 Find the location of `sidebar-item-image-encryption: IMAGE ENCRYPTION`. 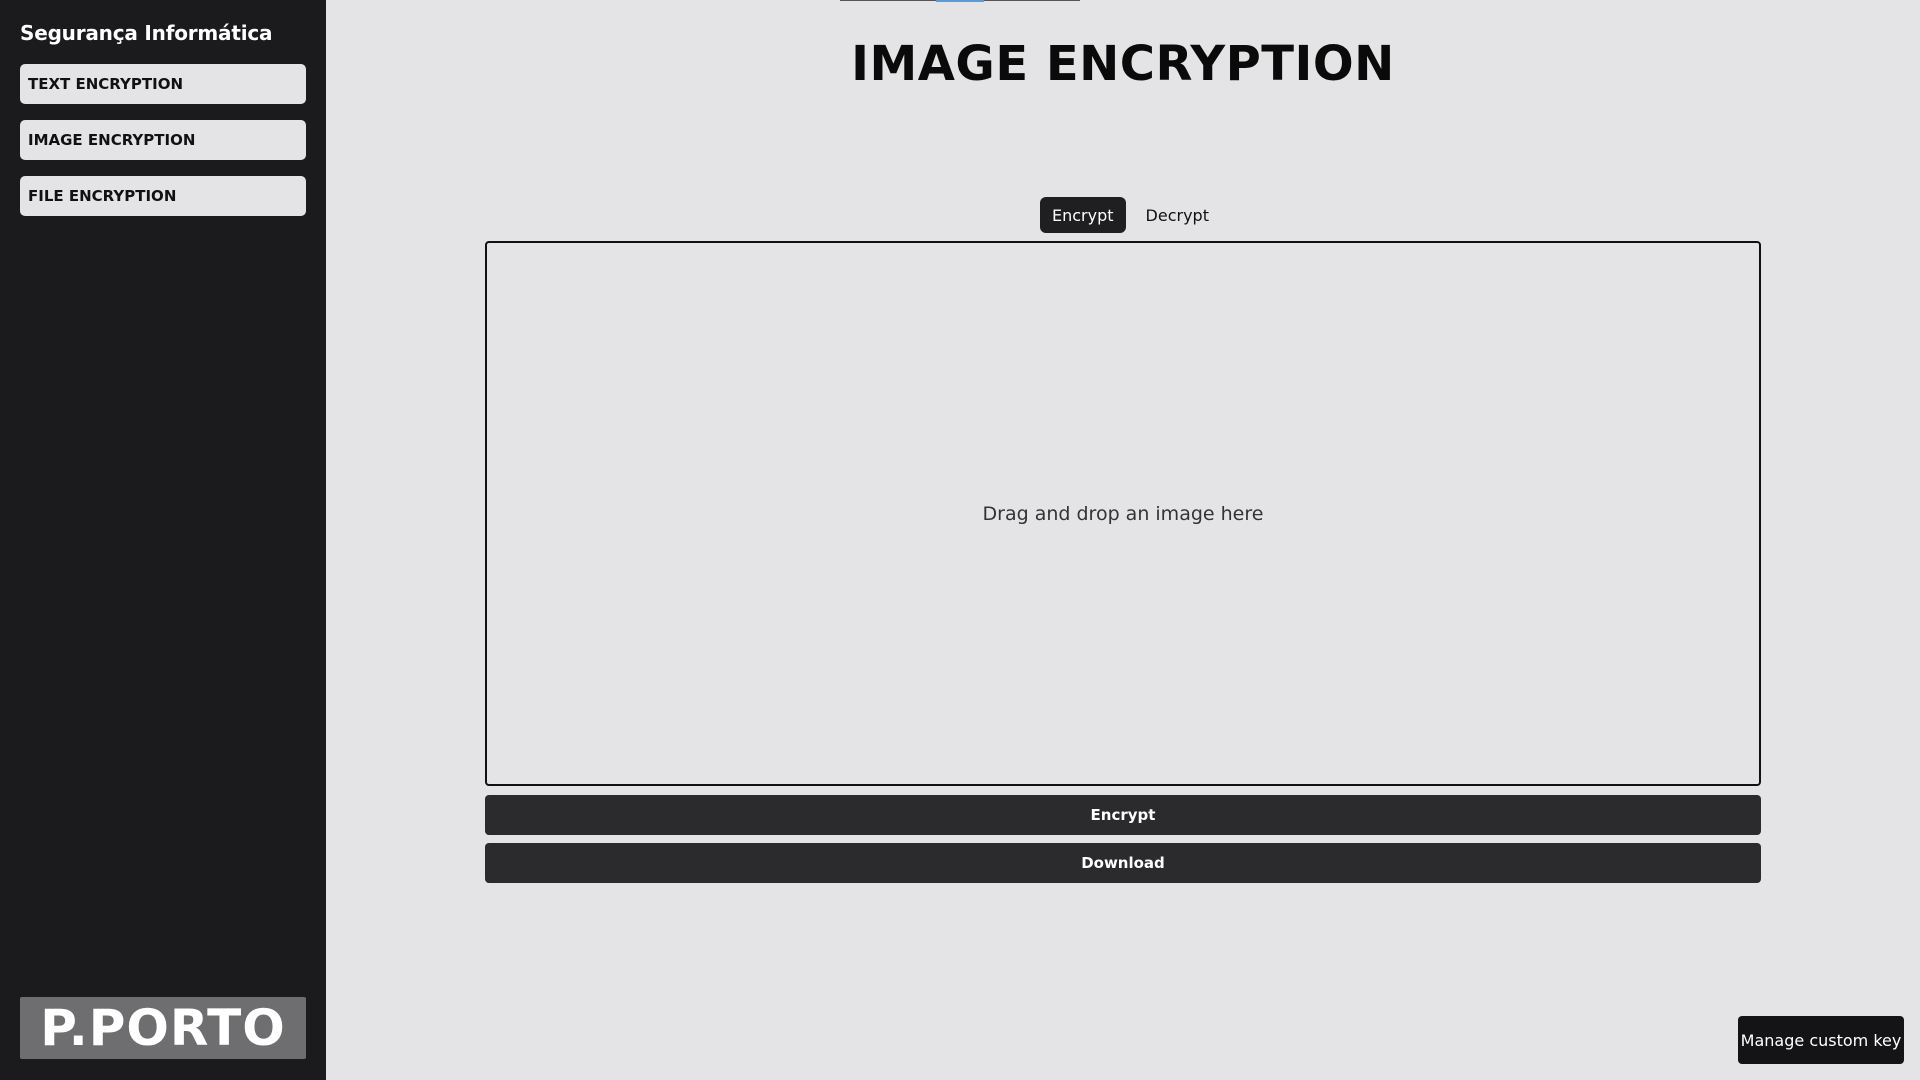

sidebar-item-image-encryption: IMAGE ENCRYPTION is located at coordinates (163, 140).